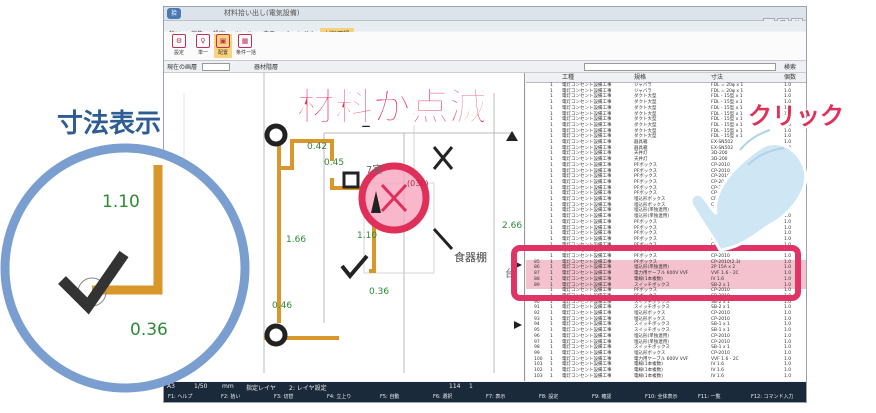 The width and height of the screenshot is (876, 413). I want to click on click-label: クリック, so click(796, 116).